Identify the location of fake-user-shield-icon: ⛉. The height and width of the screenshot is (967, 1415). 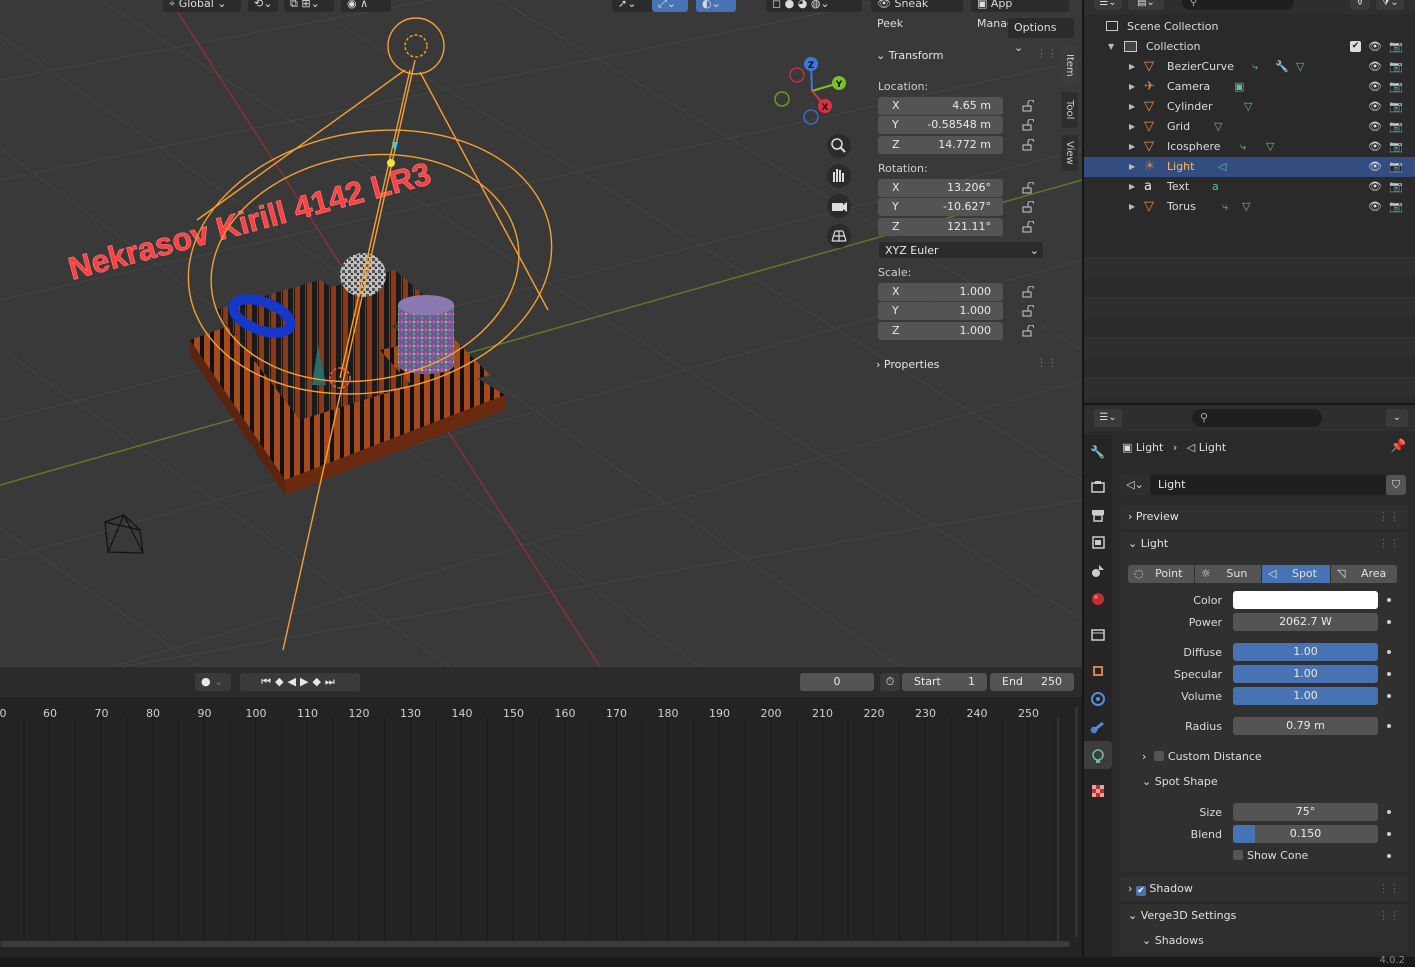
(1396, 485).